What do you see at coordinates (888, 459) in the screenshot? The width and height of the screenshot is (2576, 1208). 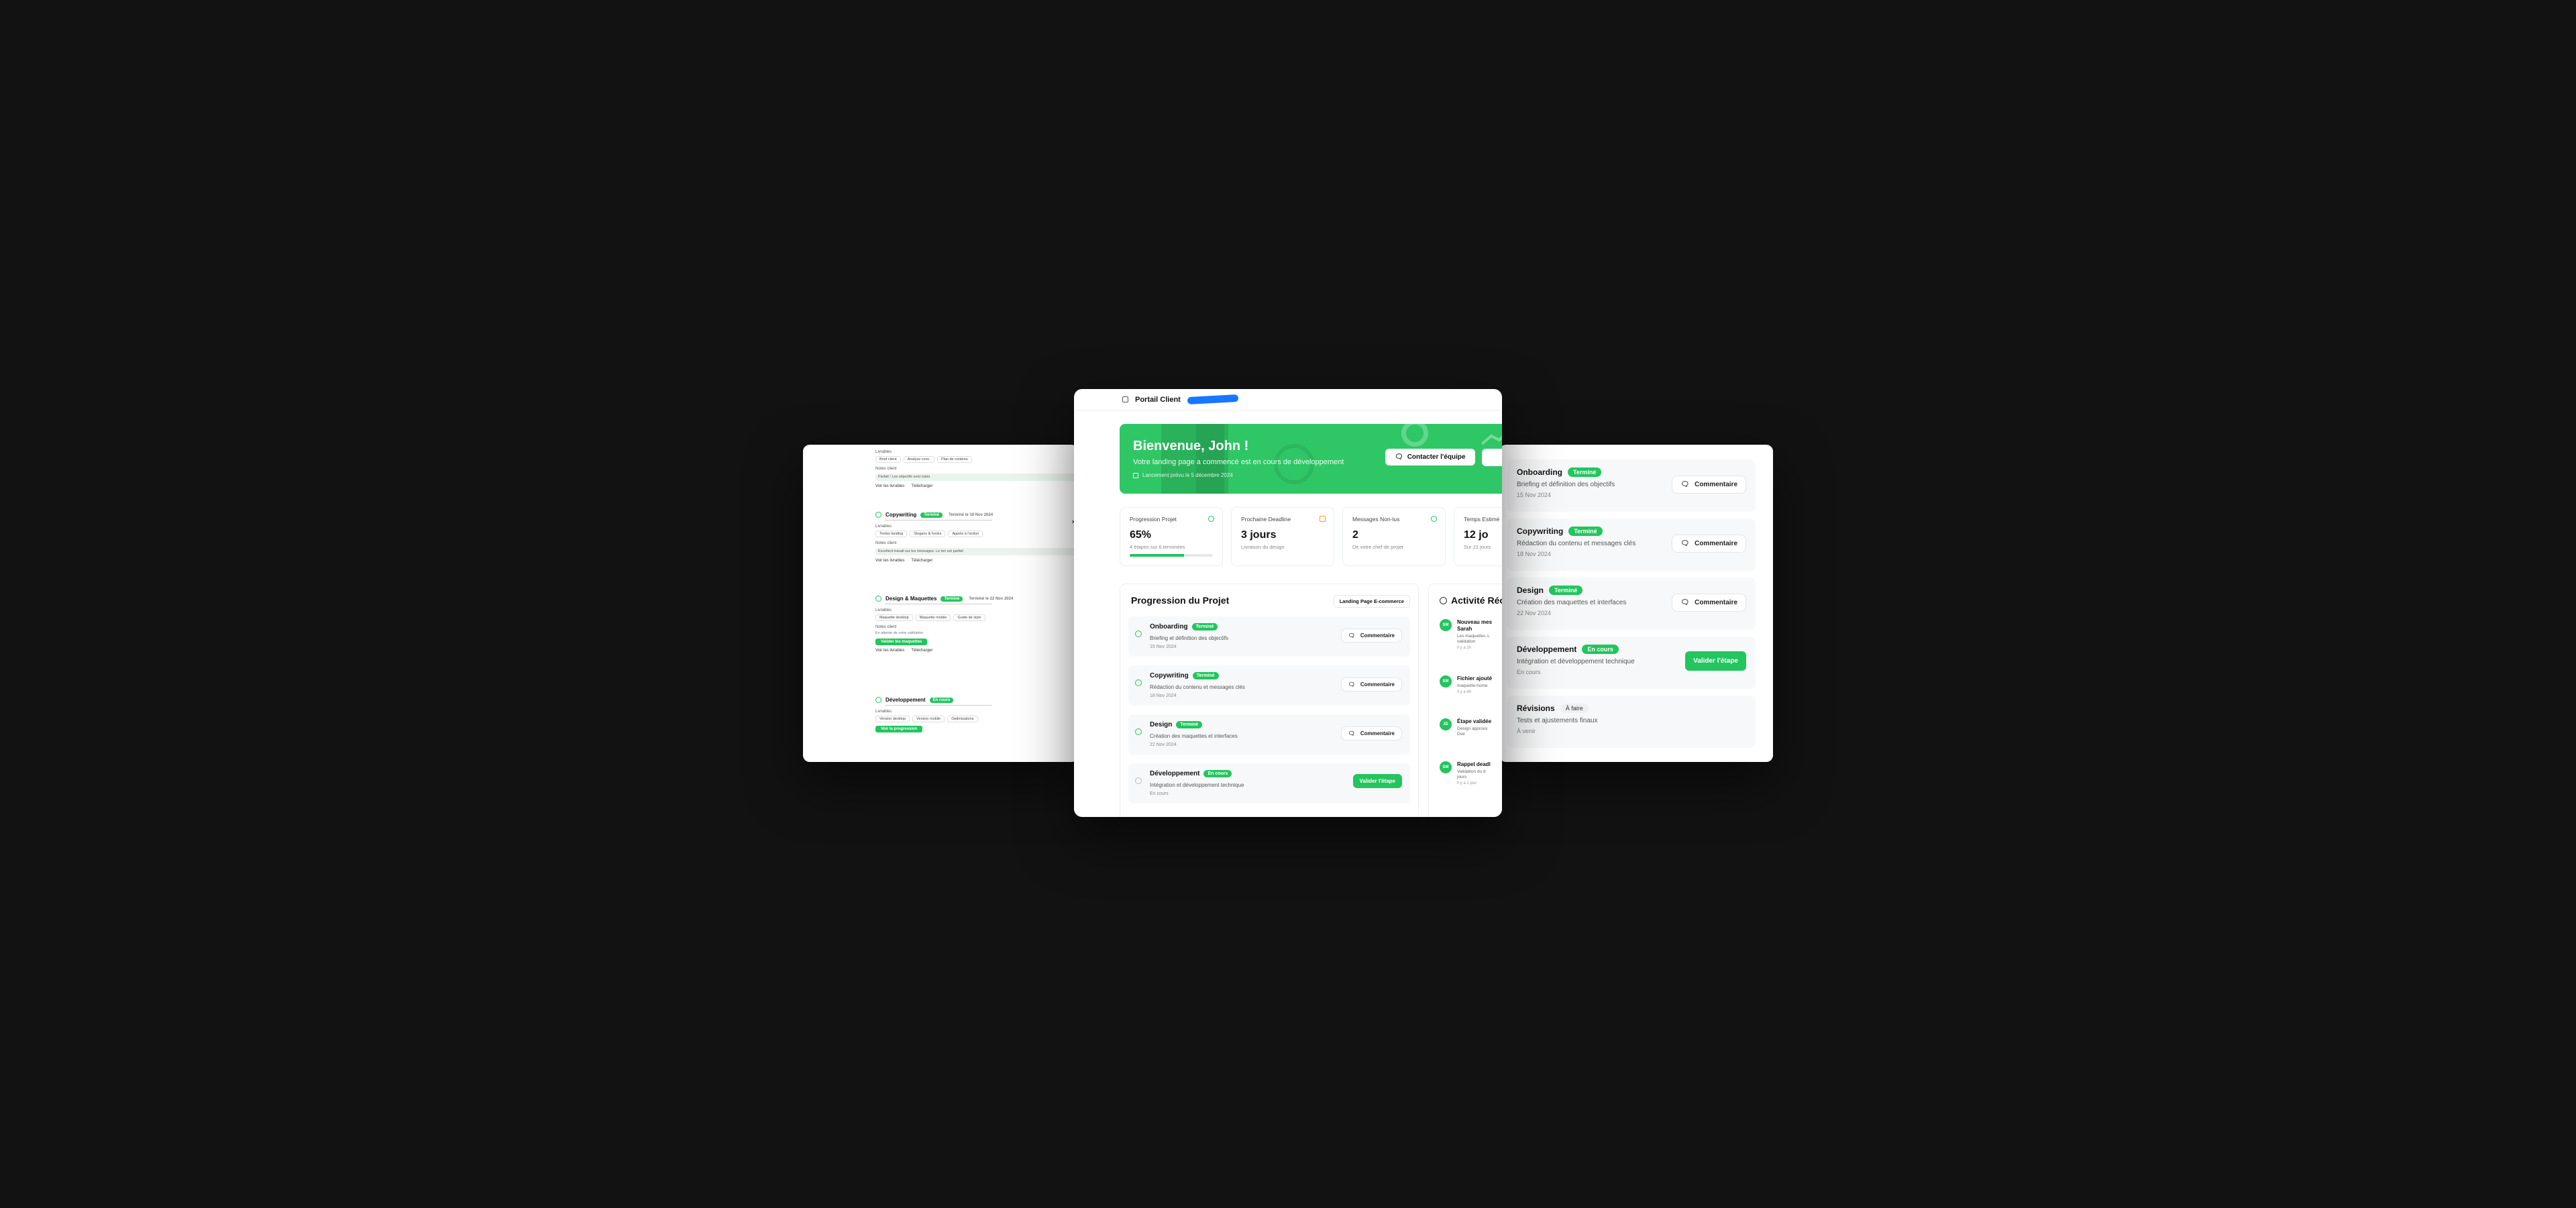 I see `deliverable-chip: Brief client` at bounding box center [888, 459].